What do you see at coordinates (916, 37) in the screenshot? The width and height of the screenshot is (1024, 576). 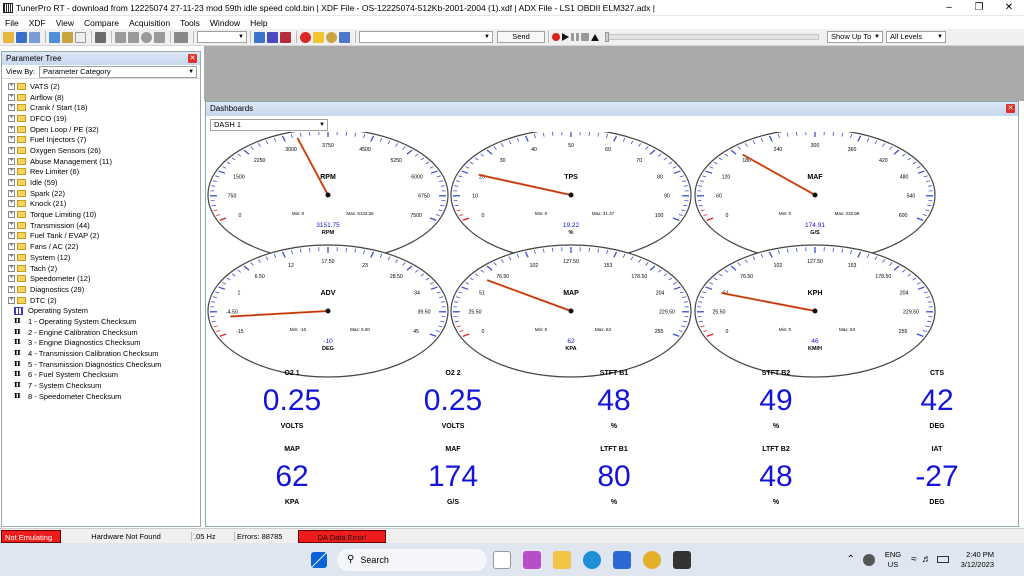 I see `levels-combo: All Levels ▼` at bounding box center [916, 37].